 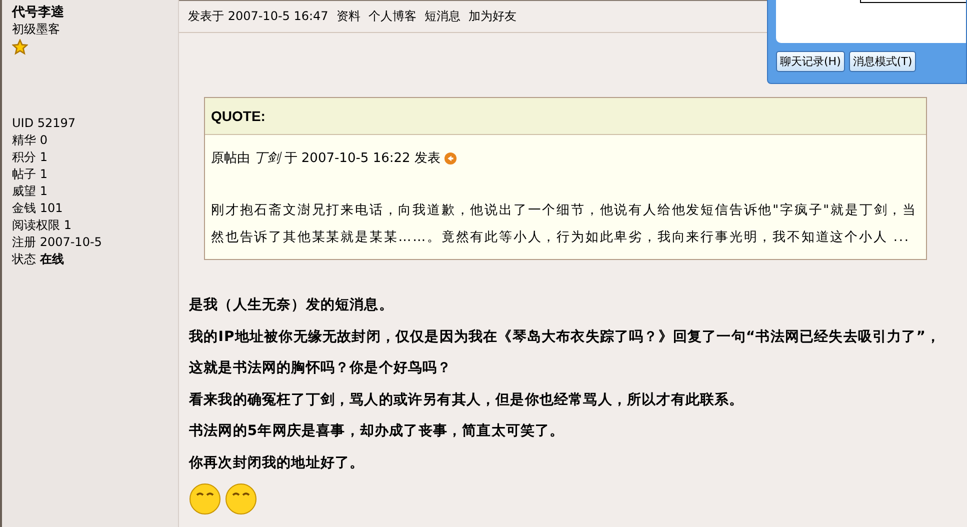 I want to click on go-to-post-icon, so click(x=451, y=158).